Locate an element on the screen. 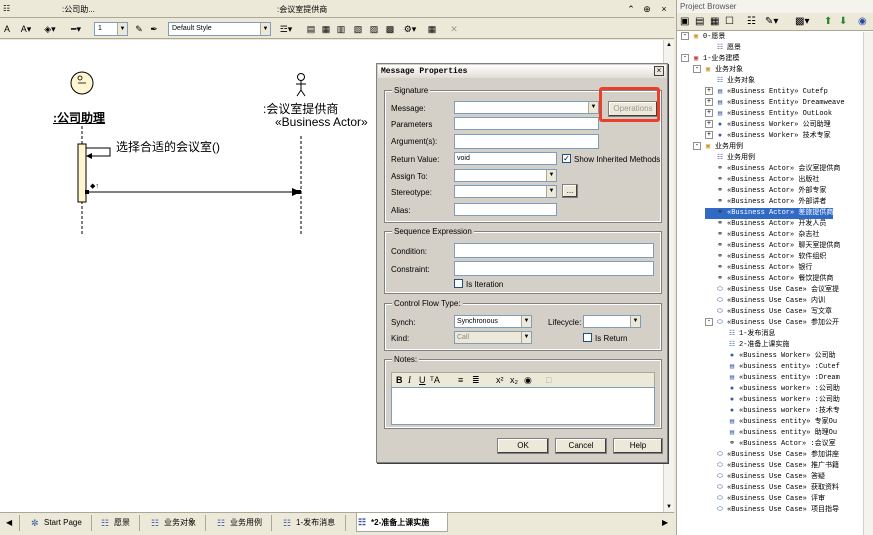 This screenshot has width=873, height=535. page-icon: □ is located at coordinates (548, 380).